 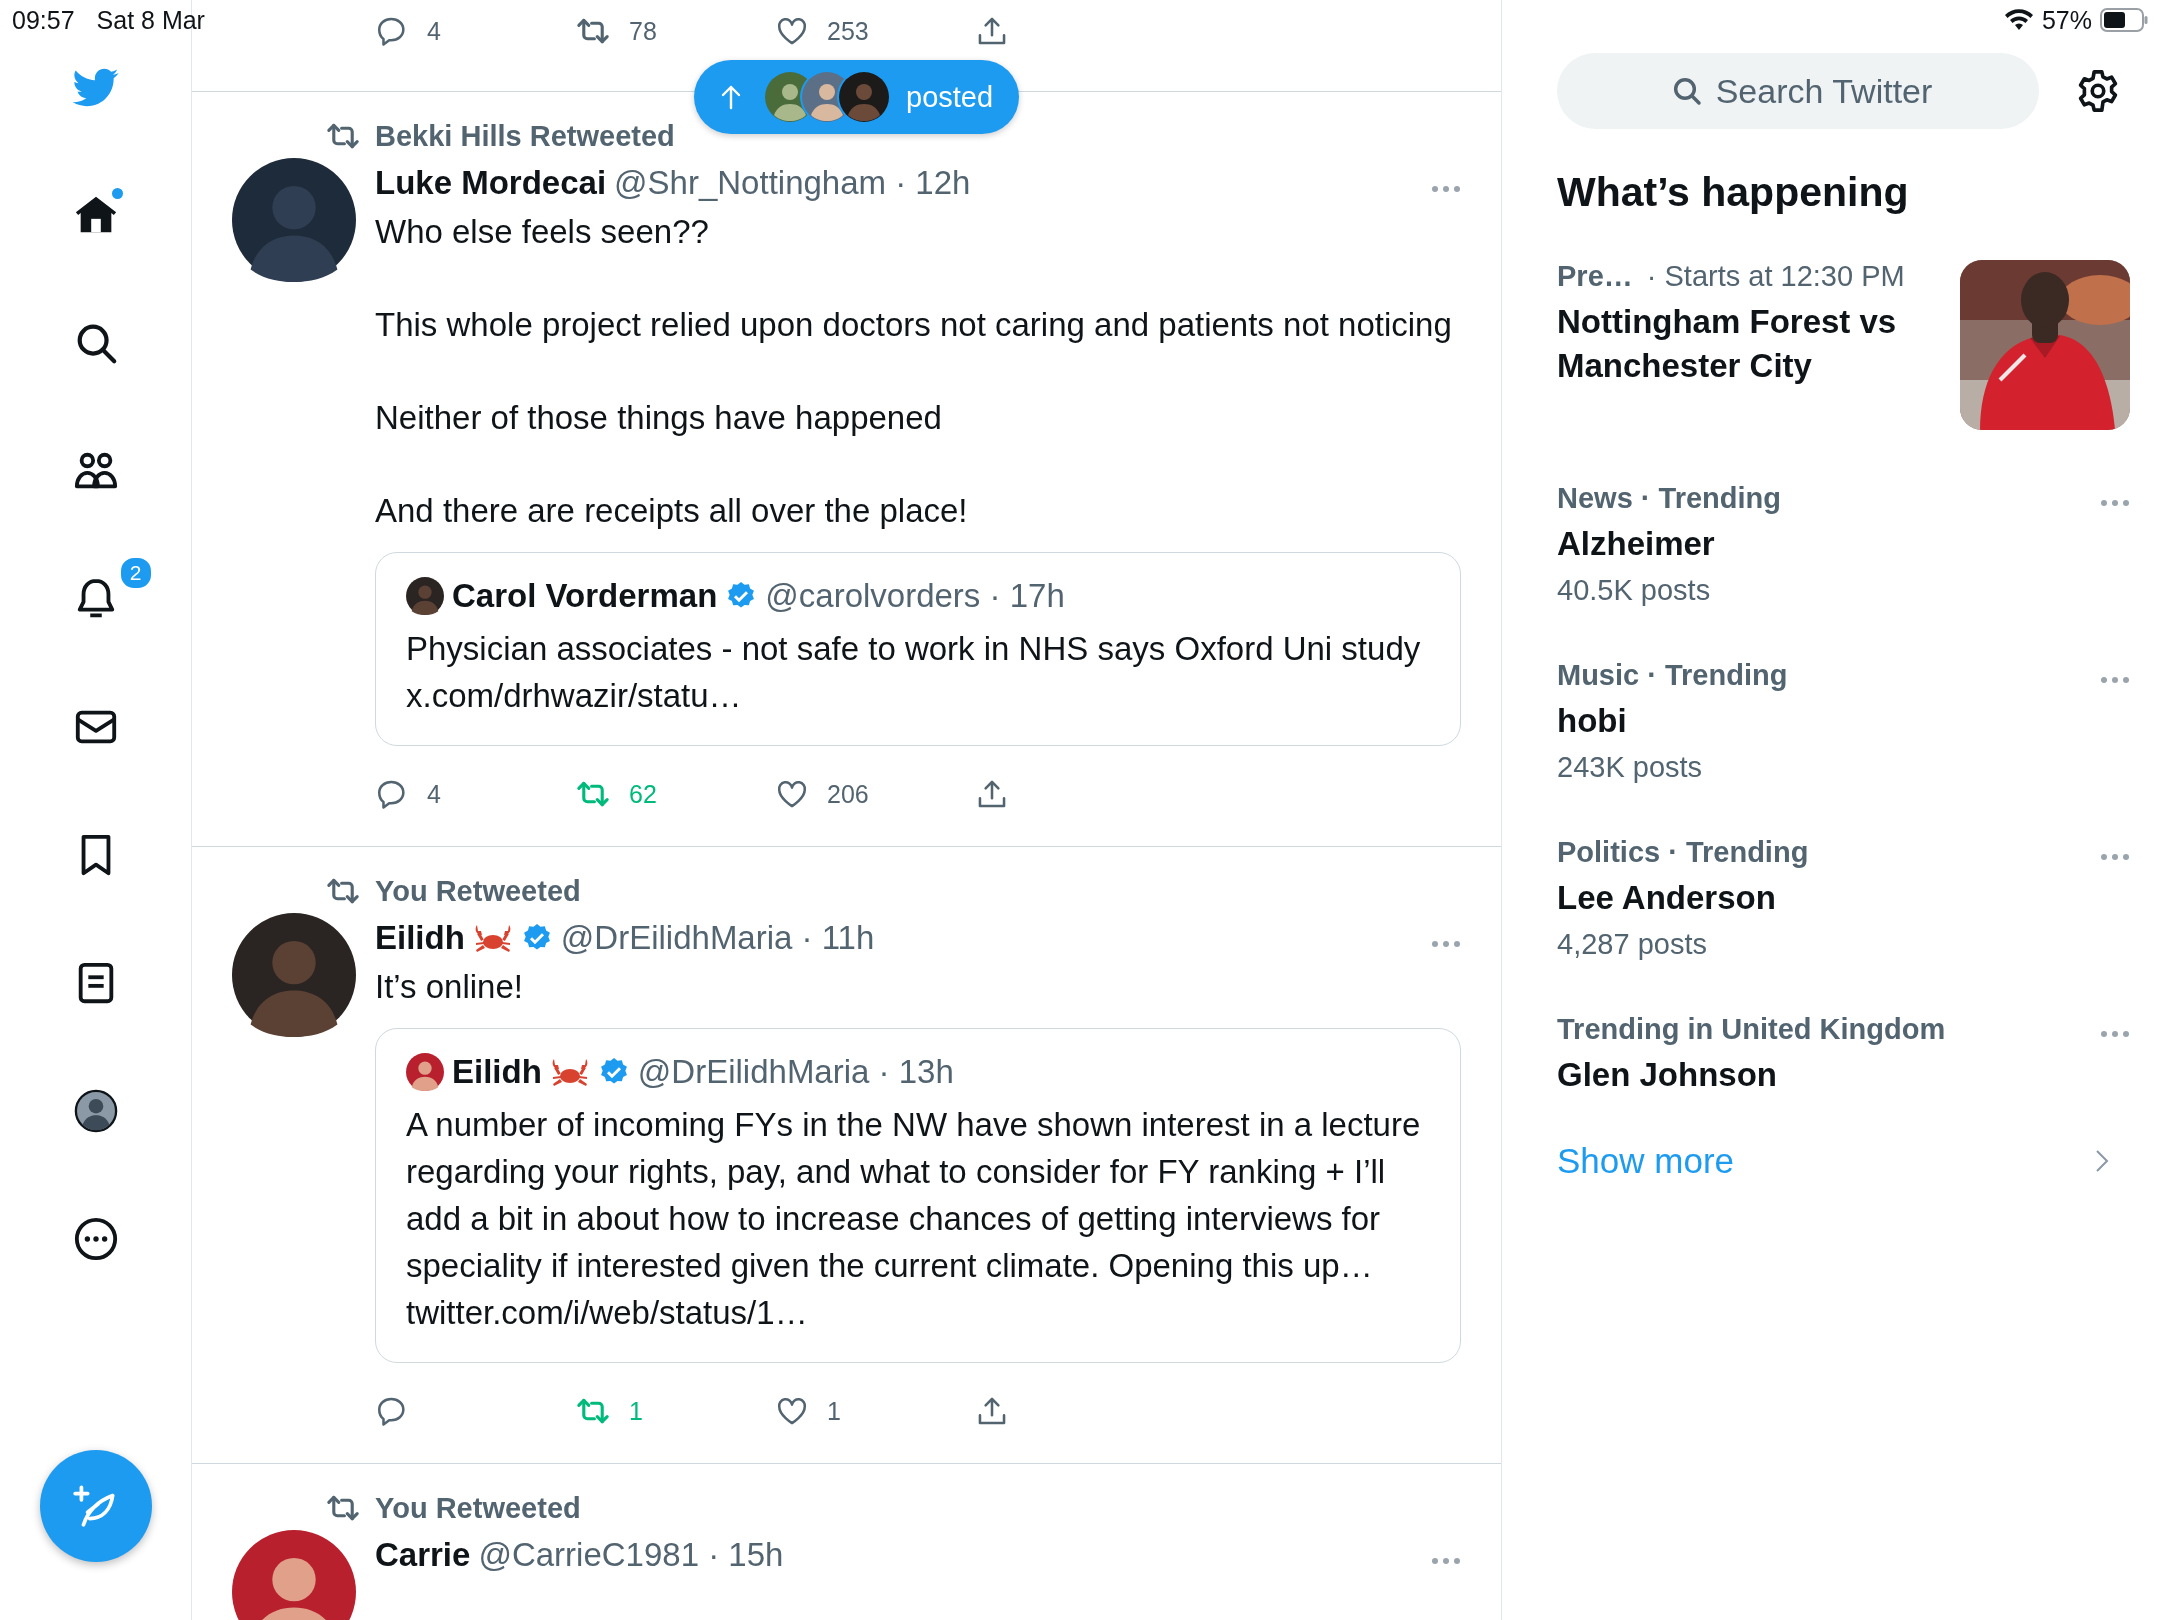 I want to click on trend-title: Glen Johnson, so click(x=1667, y=1075).